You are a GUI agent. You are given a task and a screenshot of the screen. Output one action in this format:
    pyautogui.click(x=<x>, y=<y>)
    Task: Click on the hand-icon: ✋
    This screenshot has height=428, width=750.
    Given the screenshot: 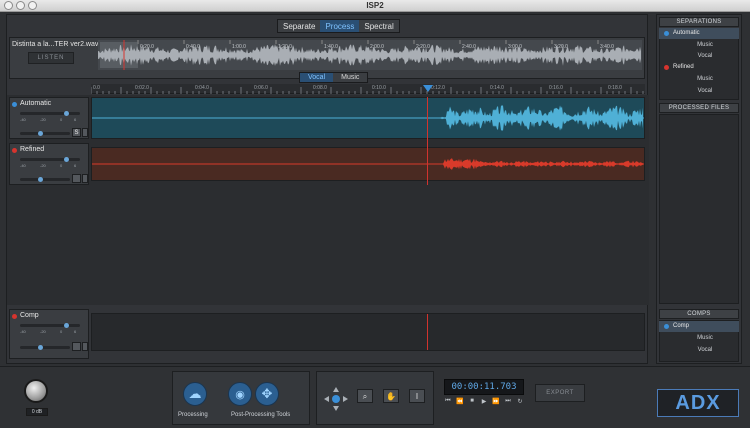 What is the action you would take?
    pyautogui.click(x=391, y=396)
    